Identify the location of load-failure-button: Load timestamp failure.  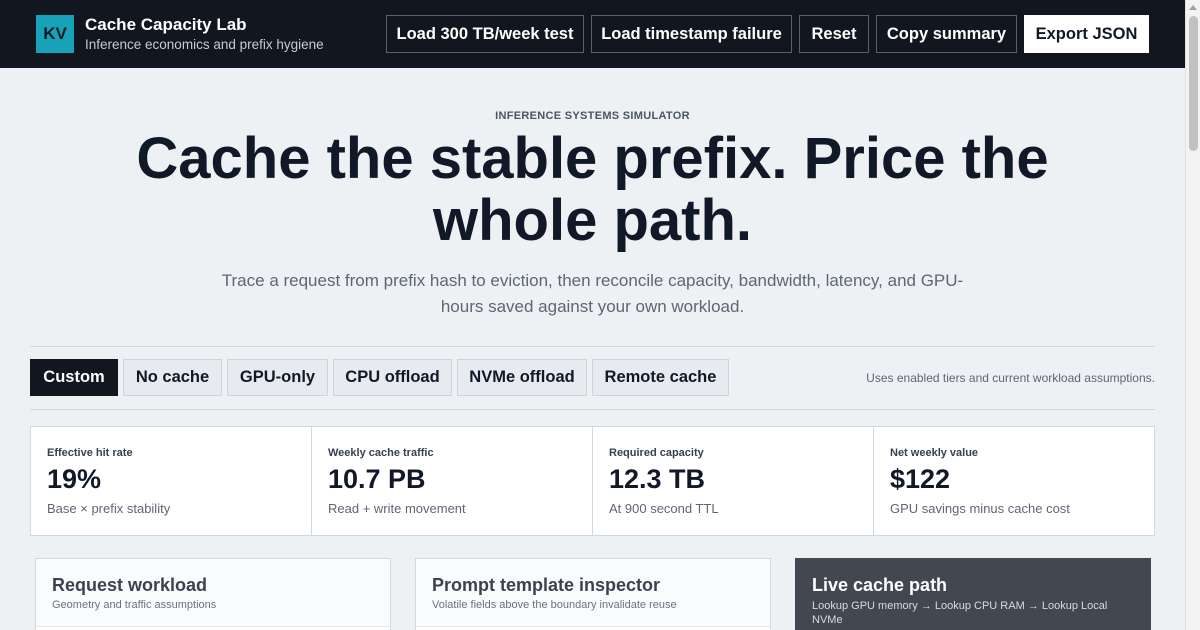
(691, 34).